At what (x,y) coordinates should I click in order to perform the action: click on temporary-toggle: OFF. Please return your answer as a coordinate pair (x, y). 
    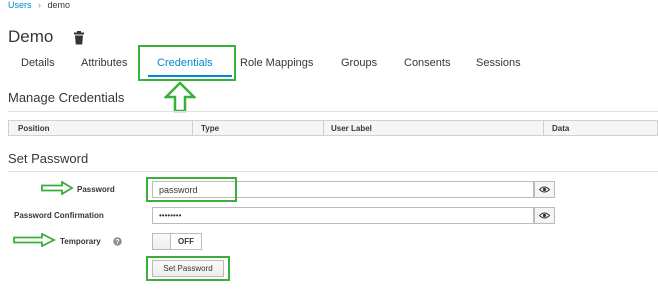
    Looking at the image, I should click on (177, 241).